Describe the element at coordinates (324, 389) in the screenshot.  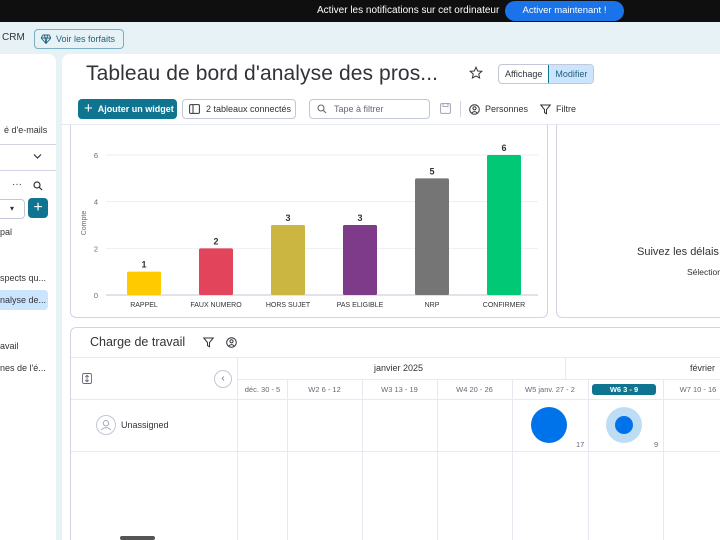
I see `week-label: W2 6 - 12` at that location.